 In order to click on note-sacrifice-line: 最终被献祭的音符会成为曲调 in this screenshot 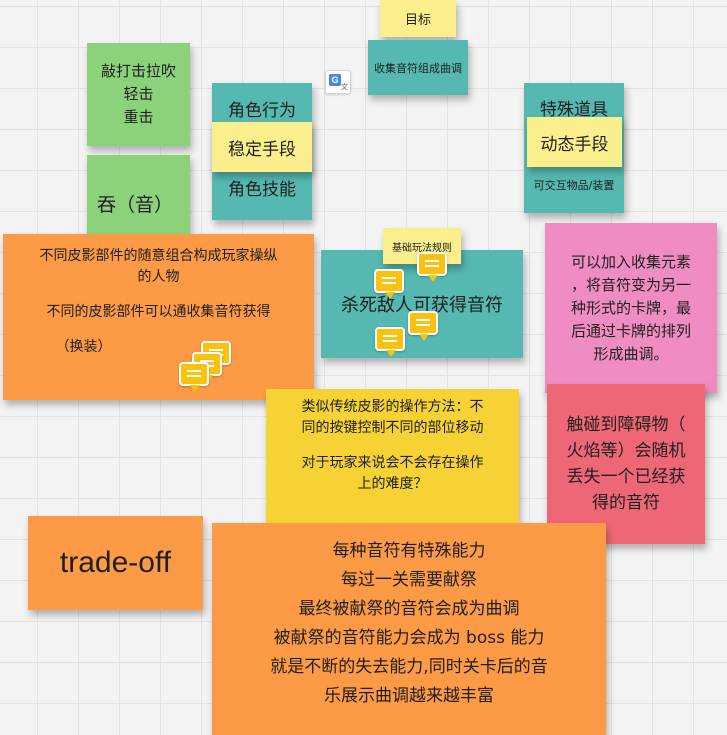, I will do `click(409, 609)`.